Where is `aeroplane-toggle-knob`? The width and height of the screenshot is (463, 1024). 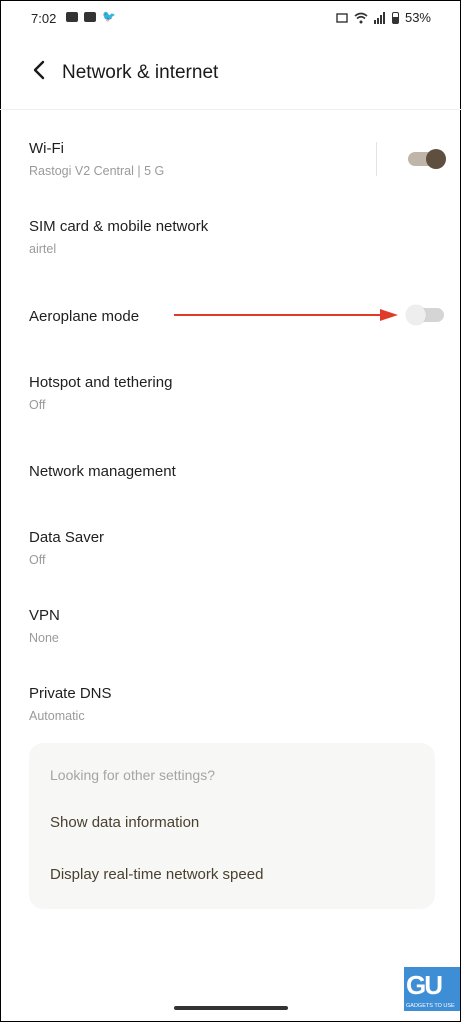
aeroplane-toggle-knob is located at coordinates (416, 315).